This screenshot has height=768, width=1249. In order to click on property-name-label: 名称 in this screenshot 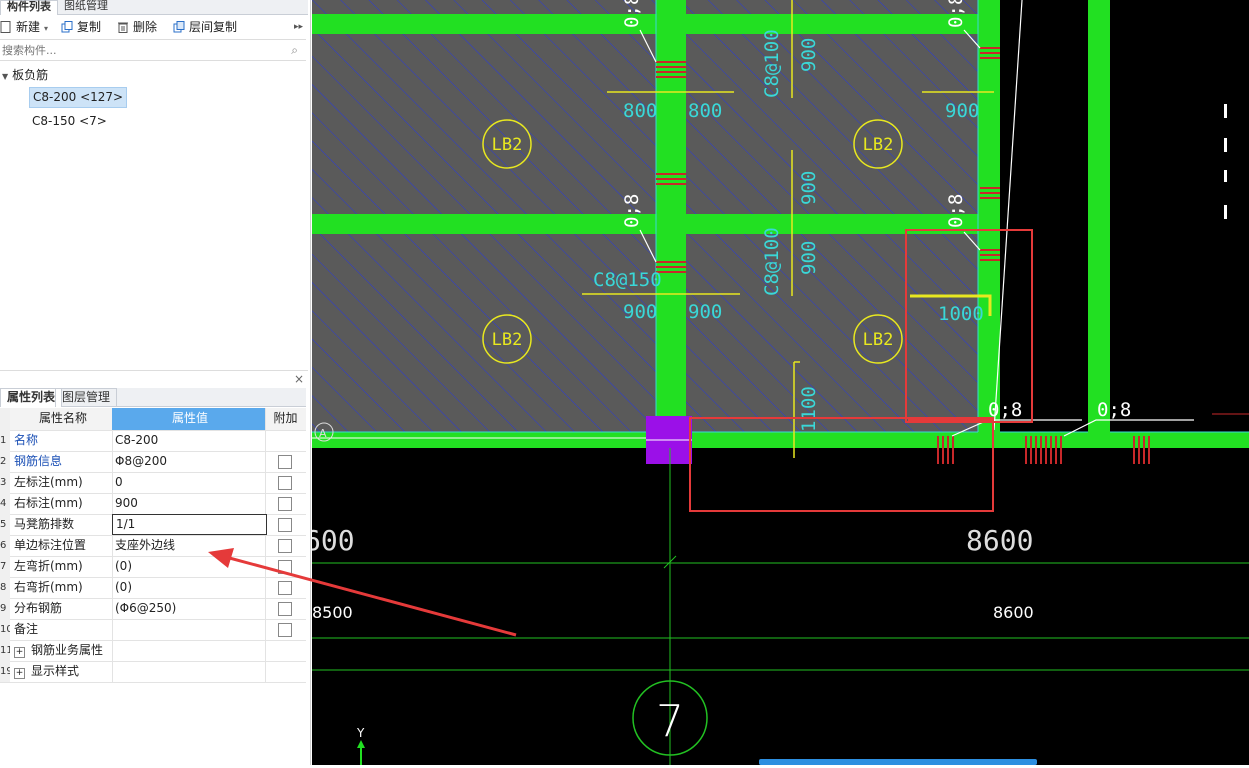, I will do `click(26, 440)`.